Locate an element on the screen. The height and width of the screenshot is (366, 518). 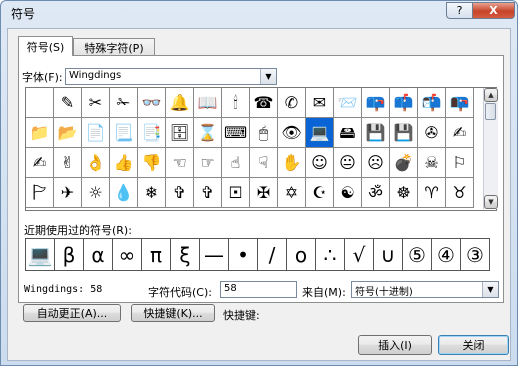
tab-special-characters: 特殊字符(P) is located at coordinates (114, 47).